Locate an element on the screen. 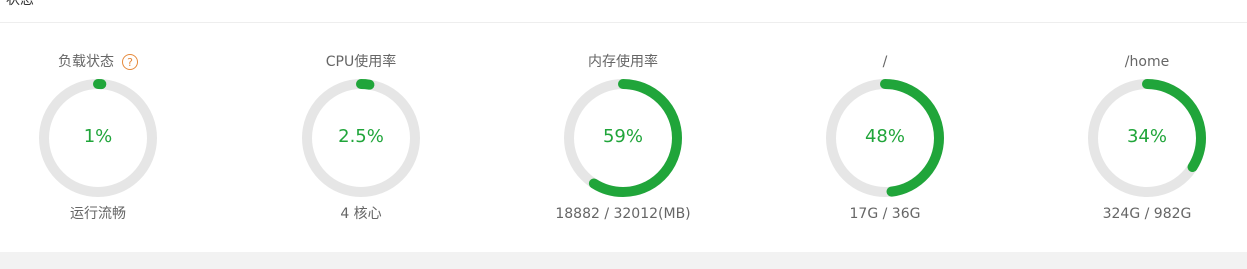 Image resolution: width=1247 pixels, height=269 pixels. gauge-value: 2.5% is located at coordinates (361, 136).